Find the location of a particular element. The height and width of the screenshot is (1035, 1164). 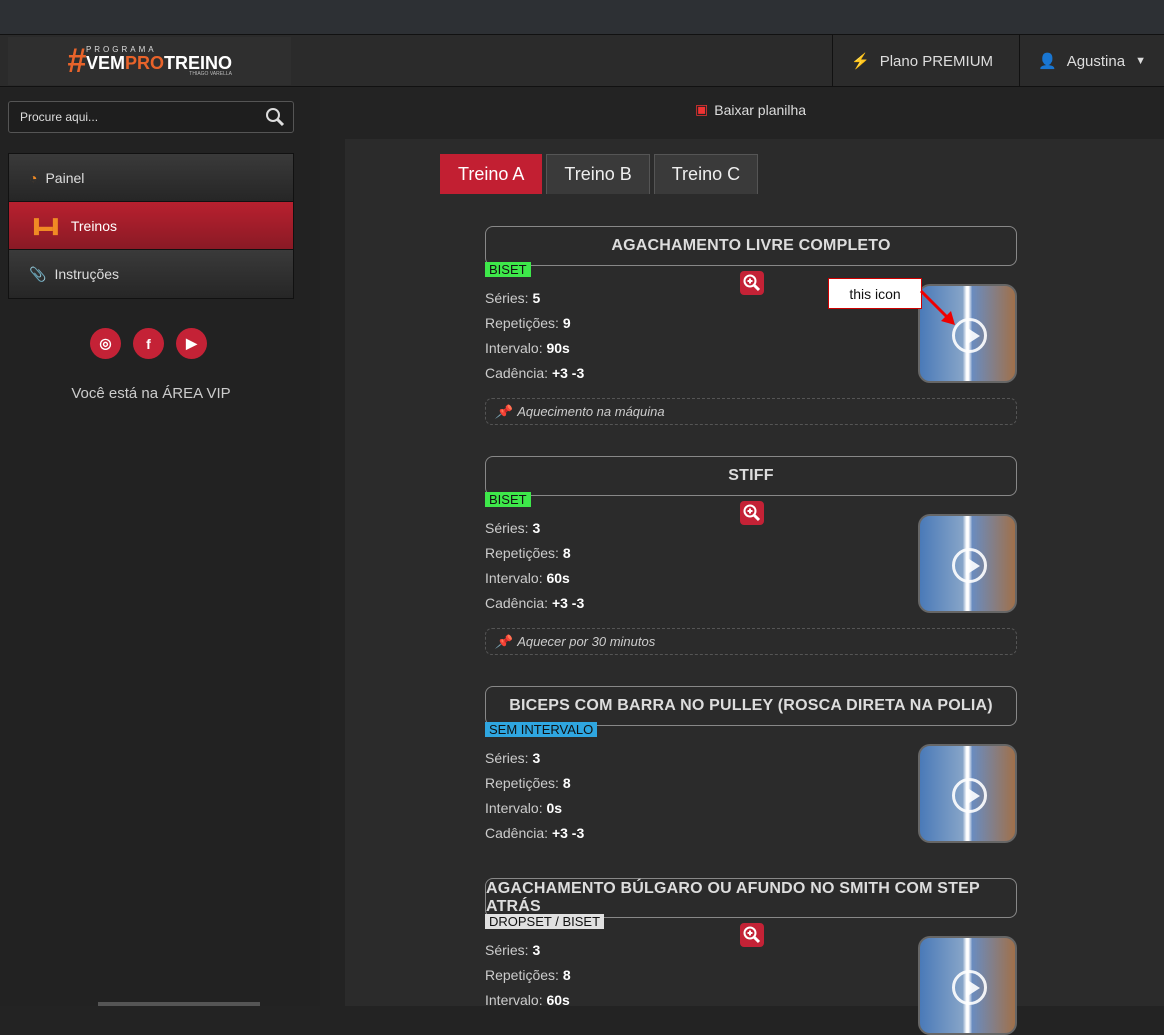

download-spreadsheet-link: ▣ Baixar planilha is located at coordinates (750, 109).